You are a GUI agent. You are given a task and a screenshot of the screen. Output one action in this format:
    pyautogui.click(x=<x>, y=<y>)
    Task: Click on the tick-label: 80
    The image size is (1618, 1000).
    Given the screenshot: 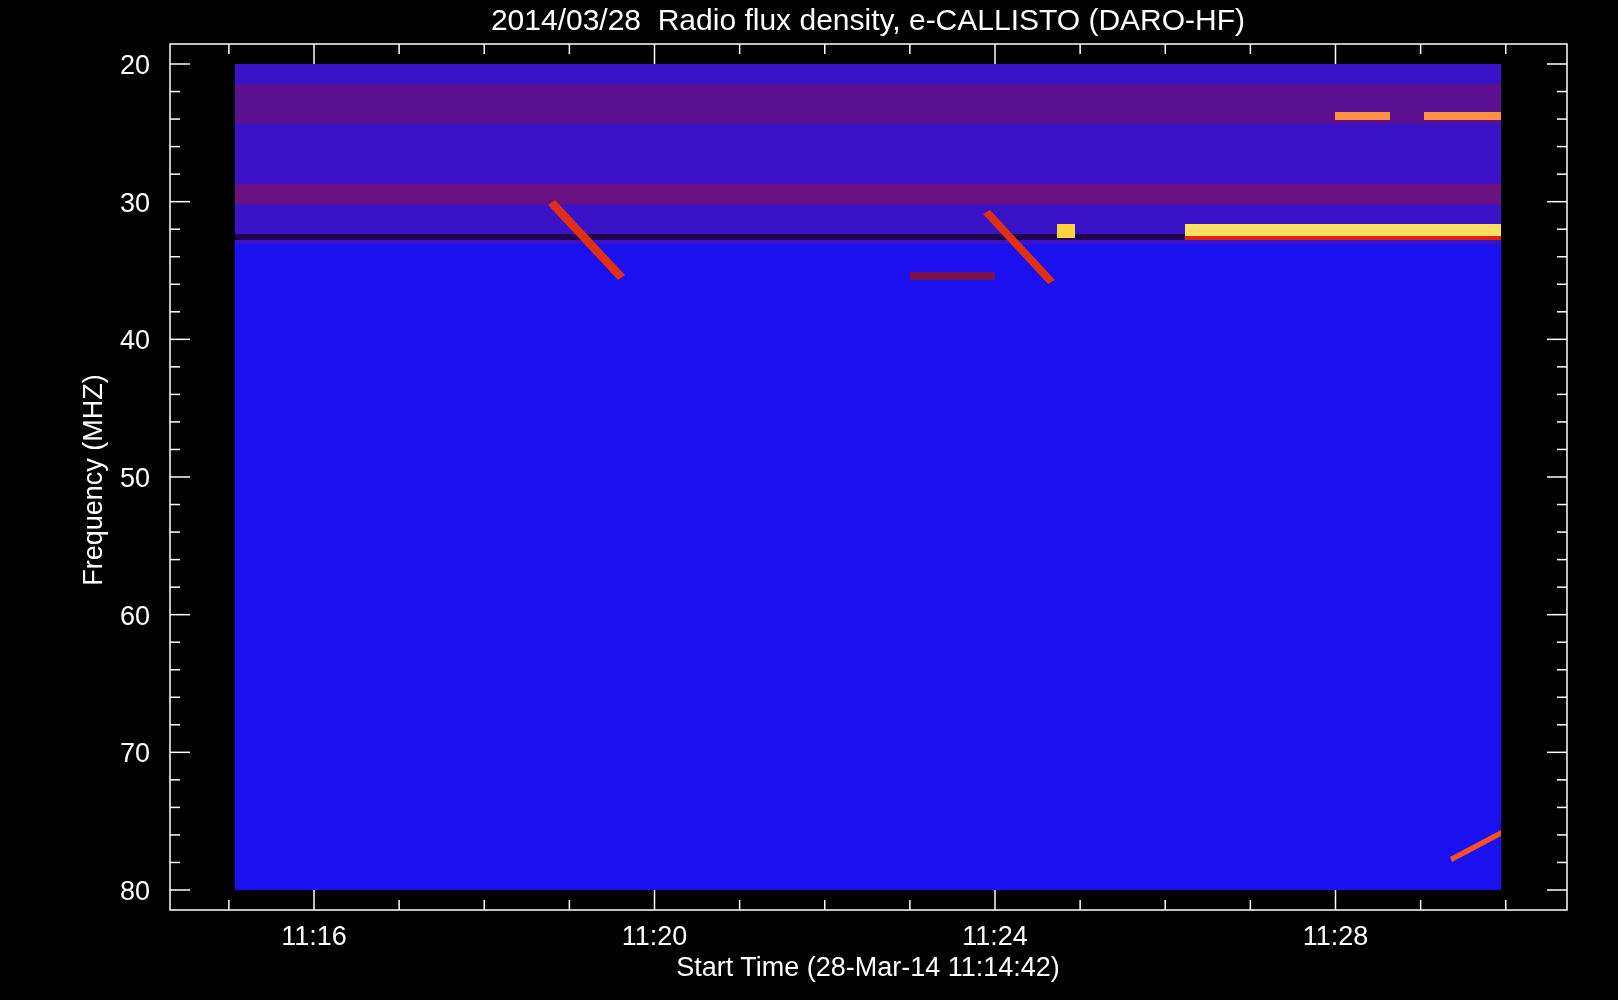 What is the action you would take?
    pyautogui.click(x=134, y=891)
    